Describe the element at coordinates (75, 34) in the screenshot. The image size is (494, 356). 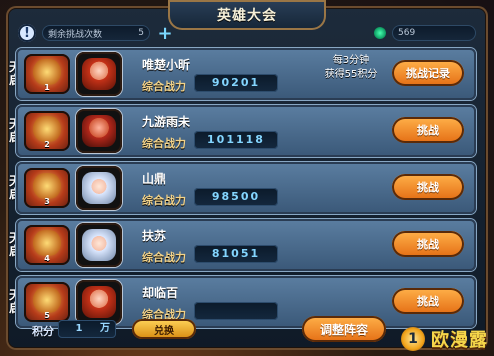
I see `remaining-challenges-label: 剩余挑战次数` at that location.